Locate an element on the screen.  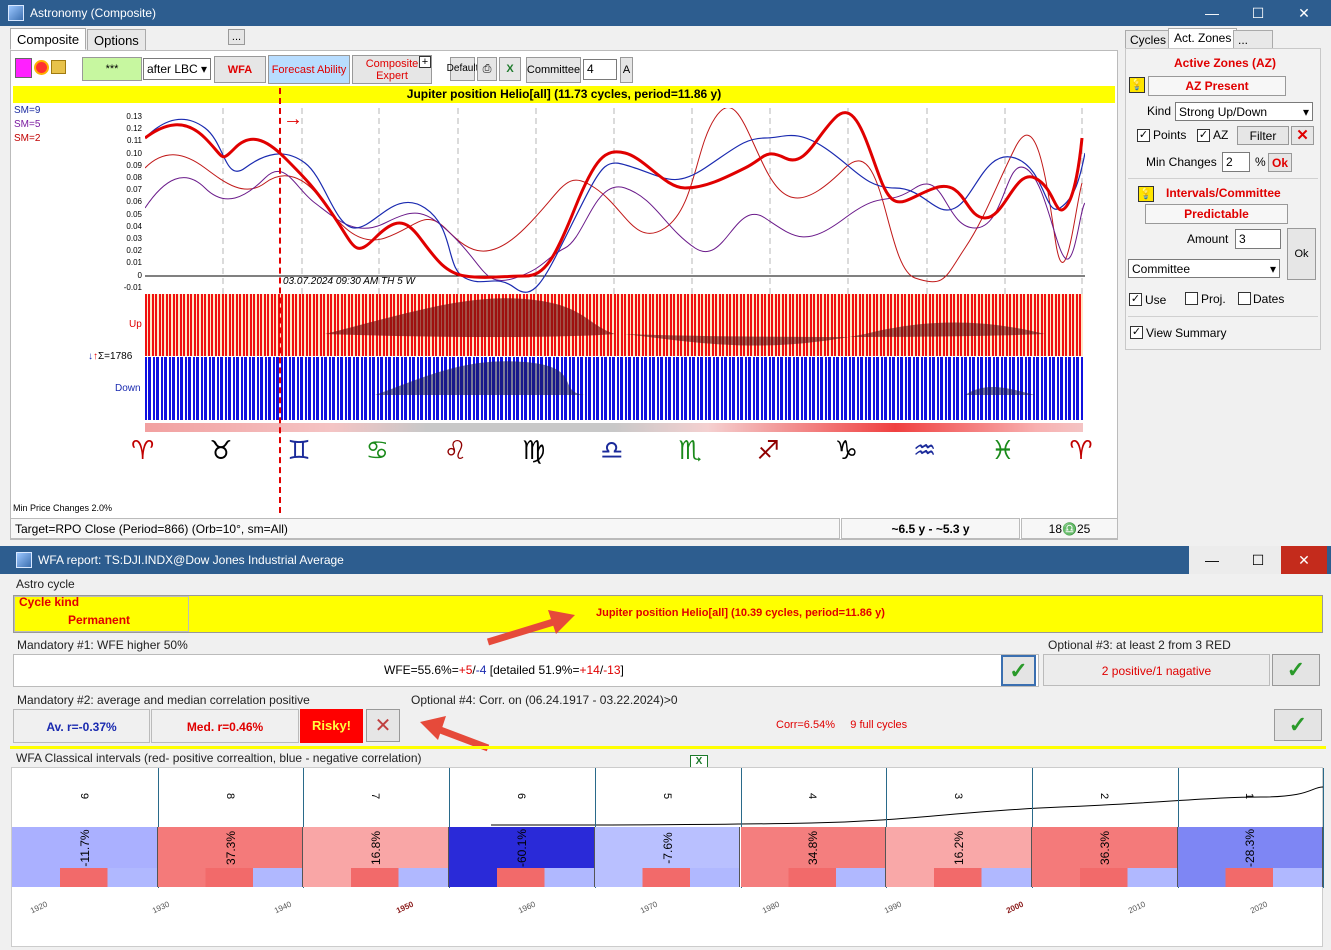
a-button: A is located at coordinates (626, 70).